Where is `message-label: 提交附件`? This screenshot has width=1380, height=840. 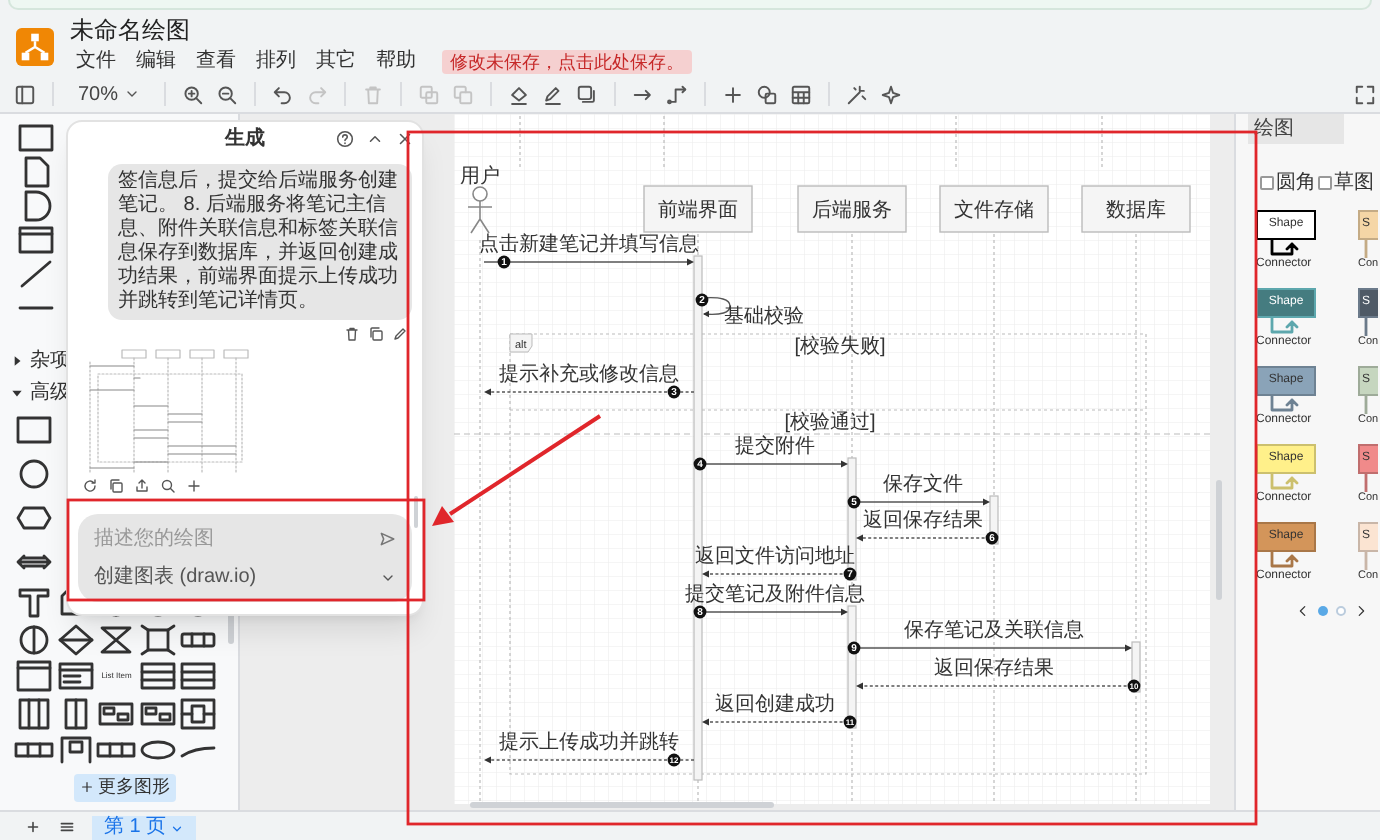
message-label: 提交附件 is located at coordinates (775, 447).